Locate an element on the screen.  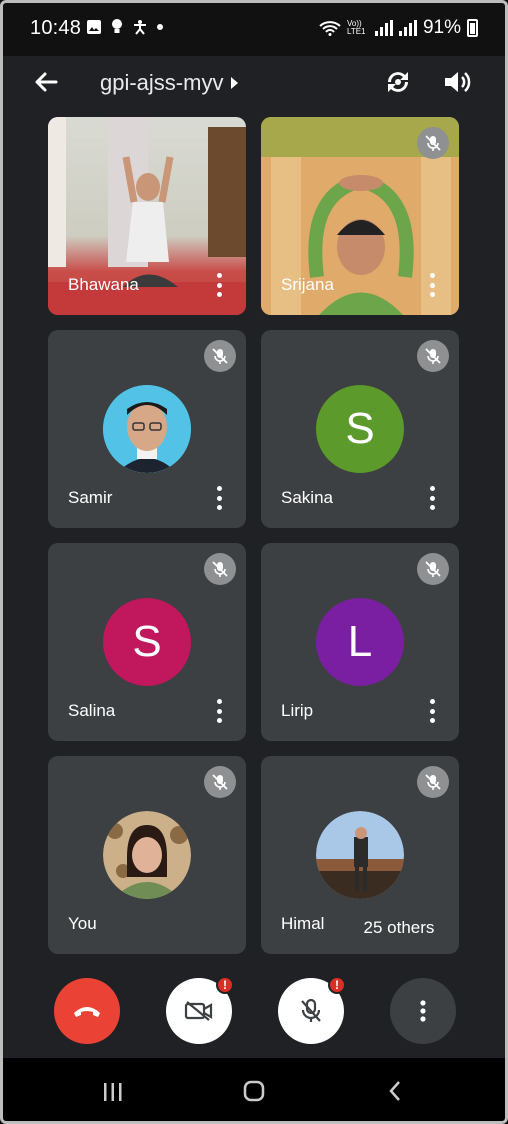
participant-tile-you: You is located at coordinates (147, 855).